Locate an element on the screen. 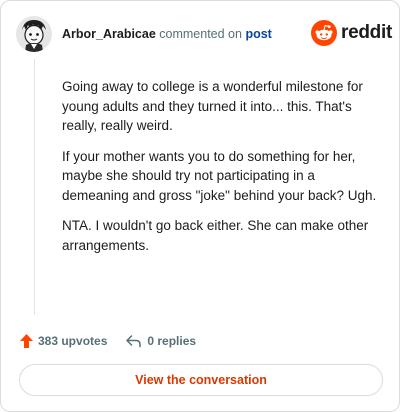 The image size is (400, 412). comment-header: Arbor_Arabicae commented on post is located at coordinates (167, 34).